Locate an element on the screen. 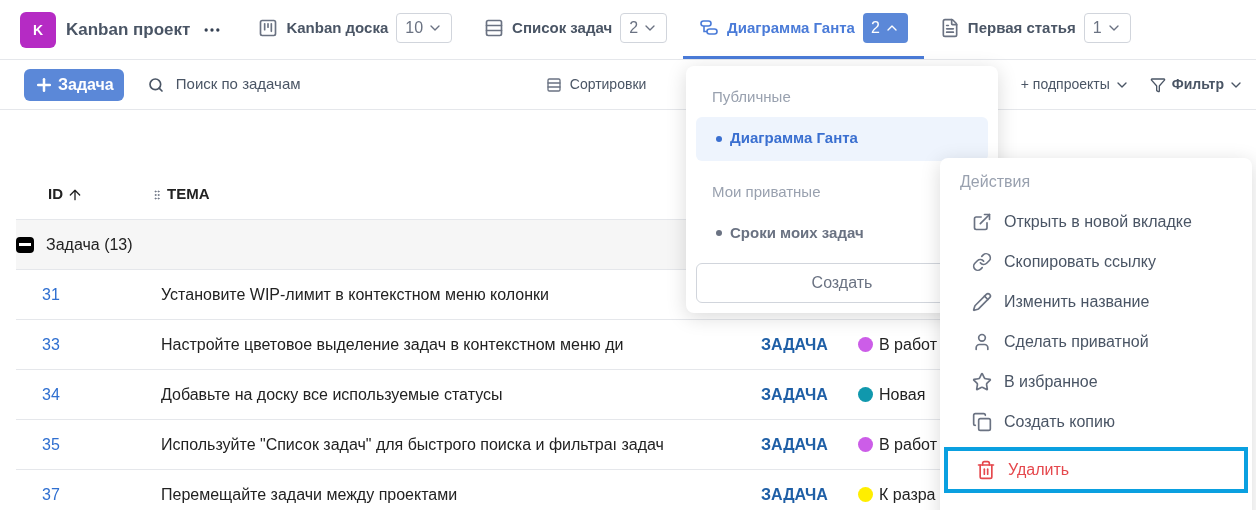 The width and height of the screenshot is (1256, 510). board-icon is located at coordinates (268, 28).